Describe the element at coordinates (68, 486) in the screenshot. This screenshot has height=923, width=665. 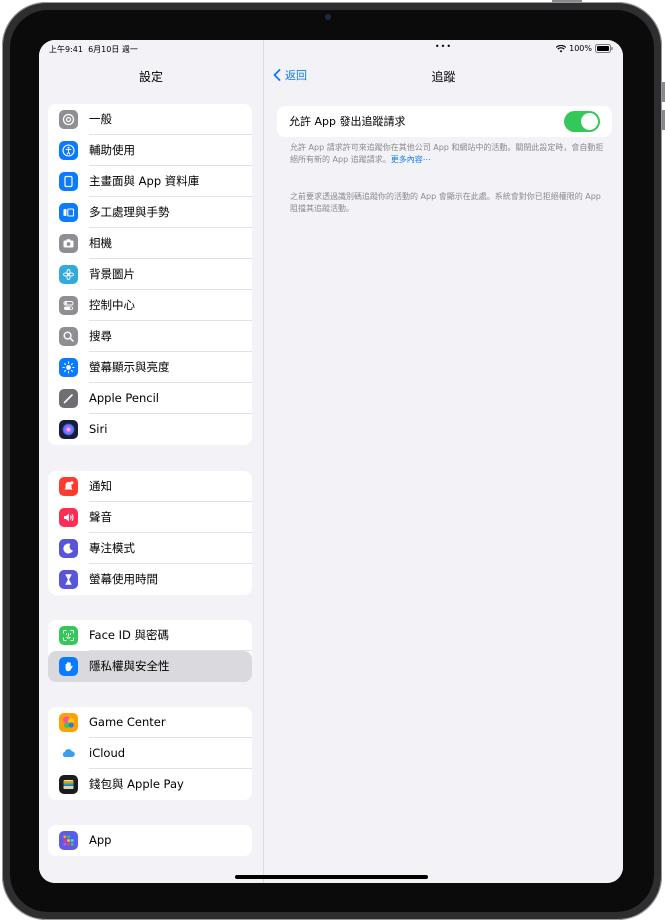
I see `notifications-icon` at that location.